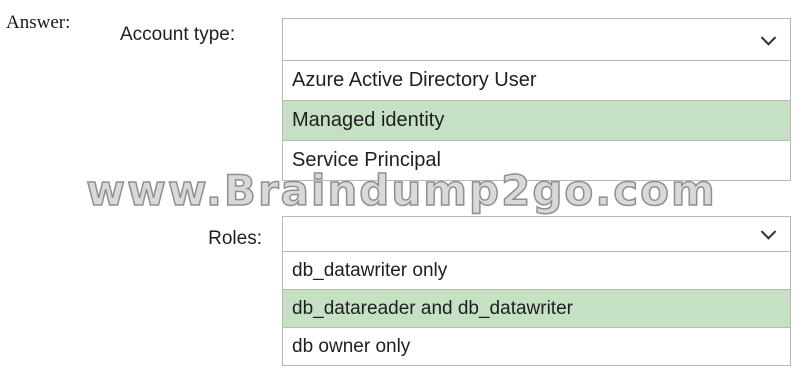  What do you see at coordinates (536, 271) in the screenshot?
I see `roles-option-datawriter-only: db_datawriter only` at bounding box center [536, 271].